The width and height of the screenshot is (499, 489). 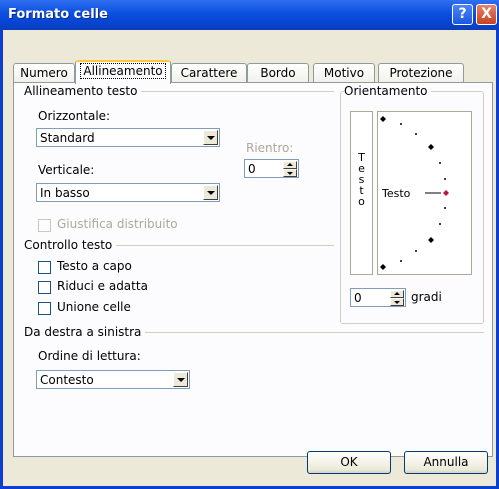 I want to click on group-label-rtl: Da destra a sinistra, so click(x=85, y=332).